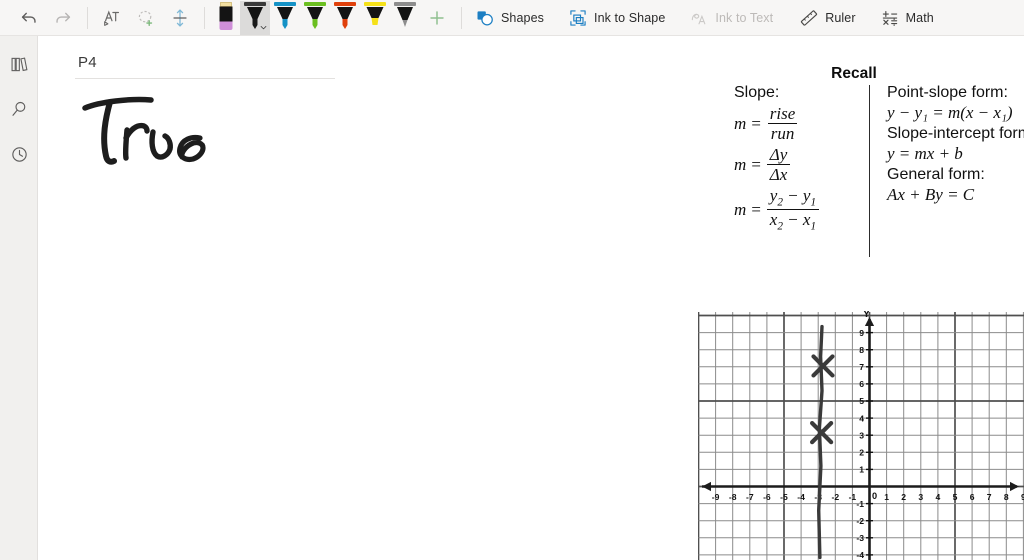 The height and width of the screenshot is (560, 1024). I want to click on x-tick-label: -5, so click(784, 497).